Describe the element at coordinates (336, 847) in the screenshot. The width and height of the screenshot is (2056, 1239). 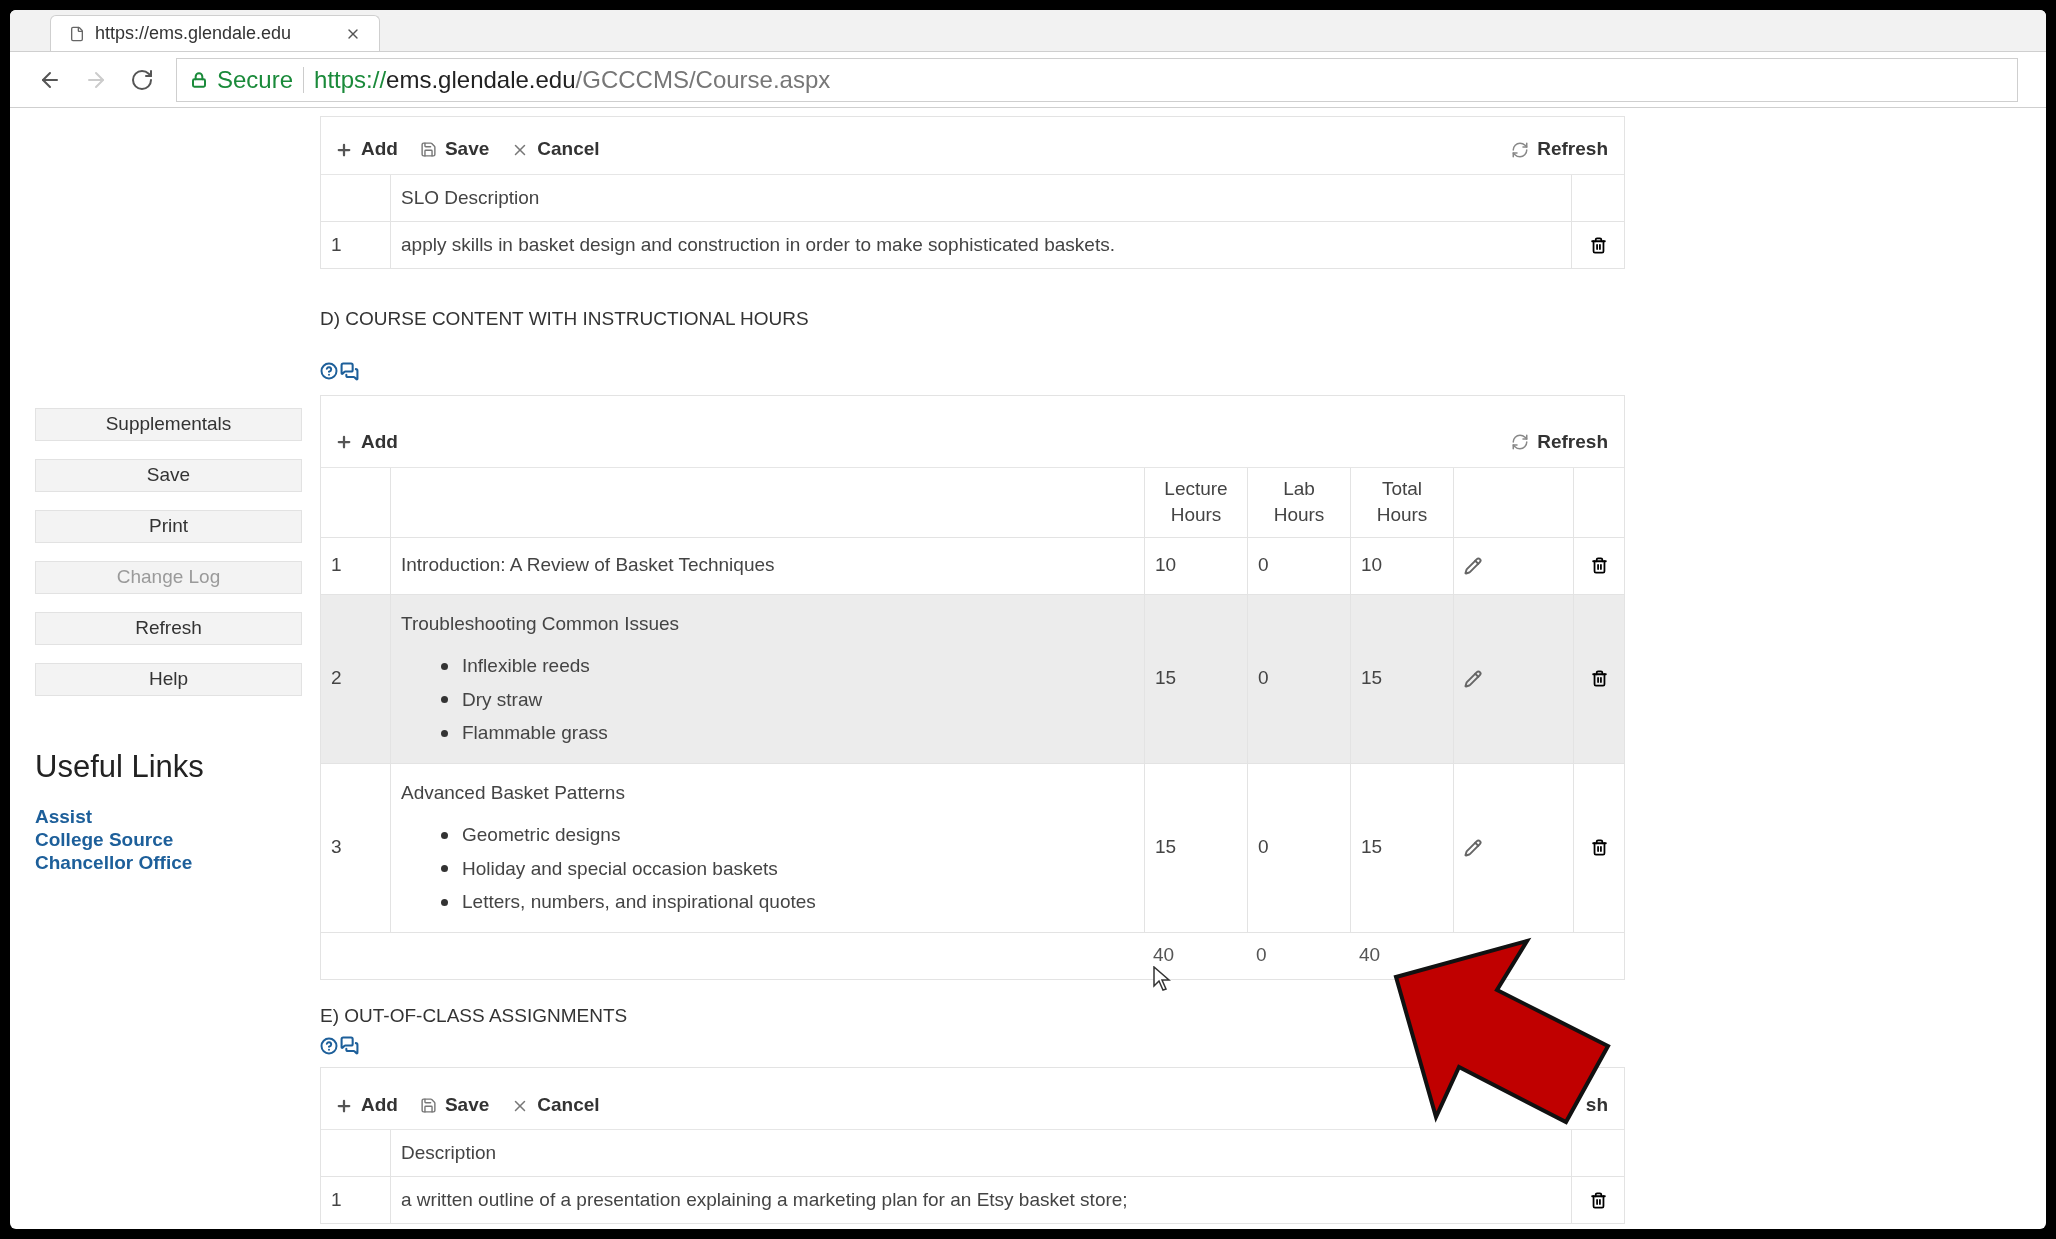
I see `row-number: 3` at that location.